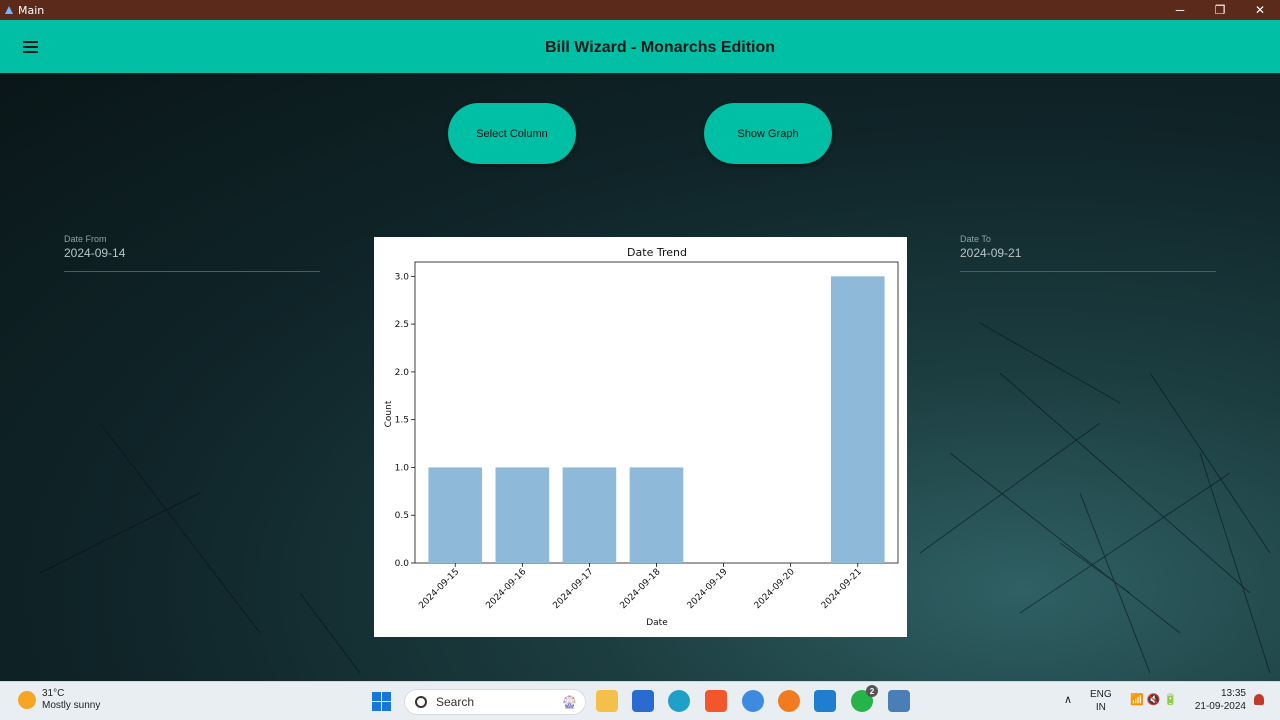  What do you see at coordinates (975, 239) in the screenshot?
I see `date-to-label: Date To` at bounding box center [975, 239].